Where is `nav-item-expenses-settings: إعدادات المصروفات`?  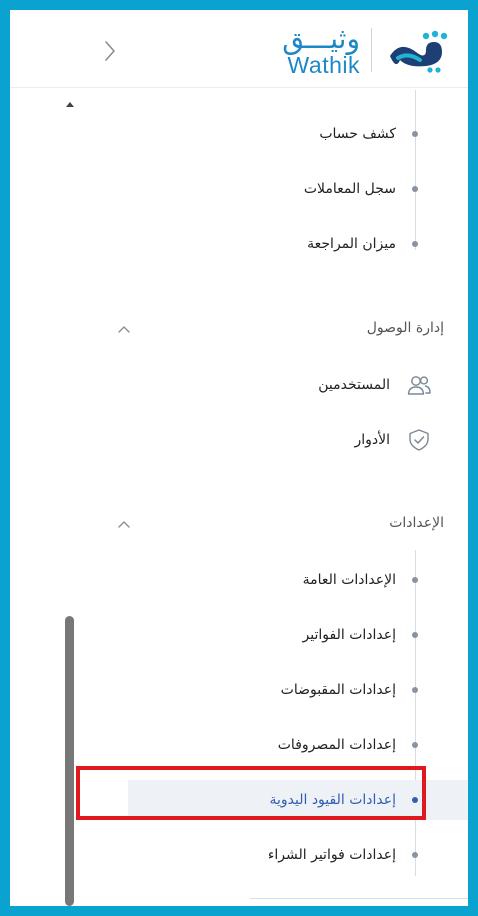
nav-item-expenses-settings: إعدادات المصروفات is located at coordinates (278, 745).